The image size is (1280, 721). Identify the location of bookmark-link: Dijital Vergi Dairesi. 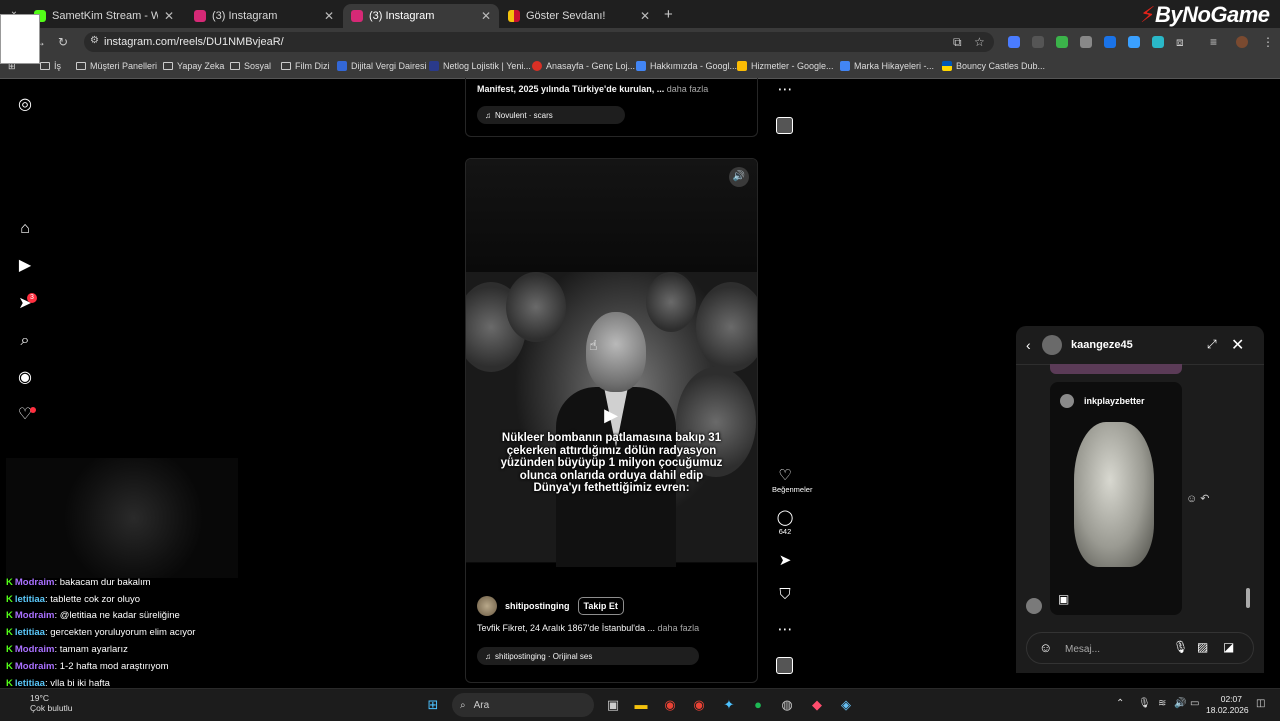
(382, 66).